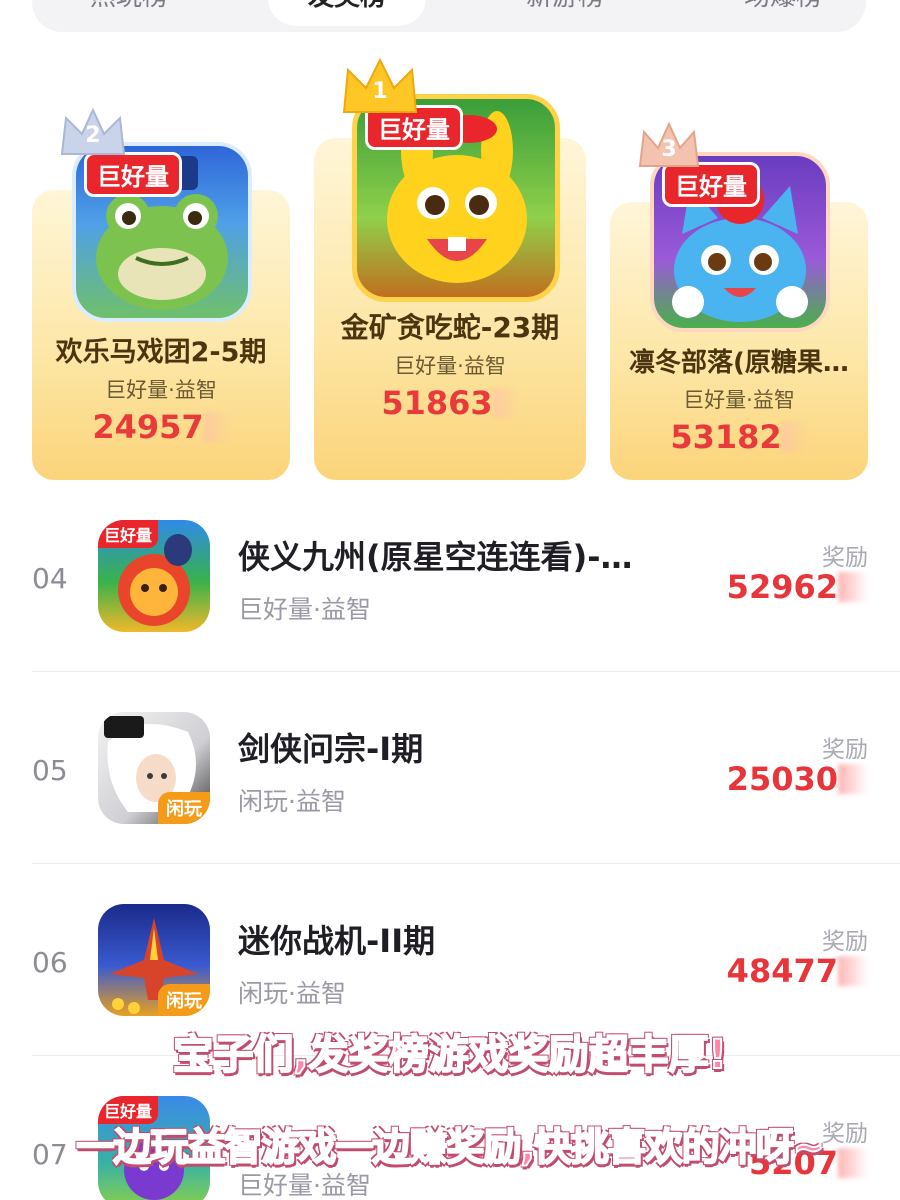  What do you see at coordinates (337, 941) in the screenshot?
I see `game-title: 迷你战机-II期` at bounding box center [337, 941].